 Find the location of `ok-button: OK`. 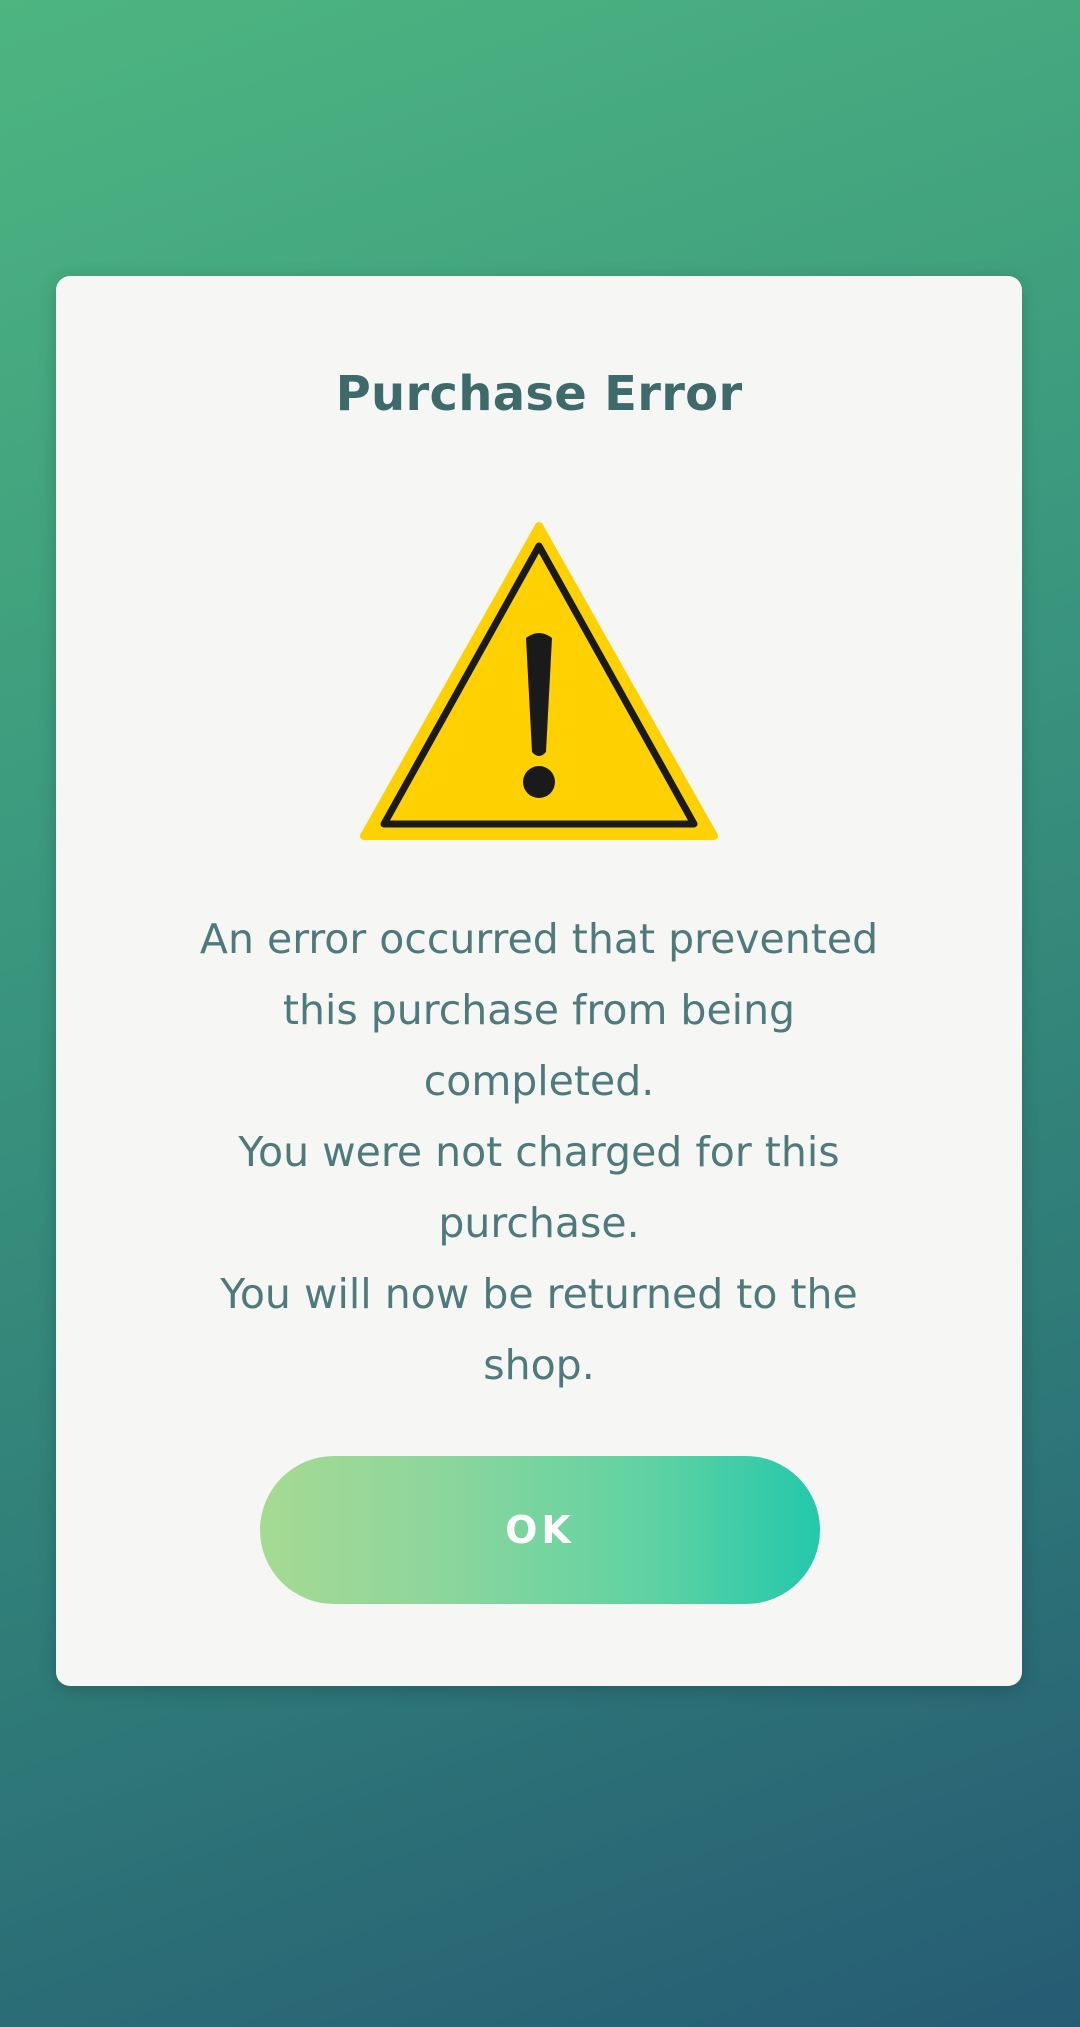

ok-button: OK is located at coordinates (540, 1530).